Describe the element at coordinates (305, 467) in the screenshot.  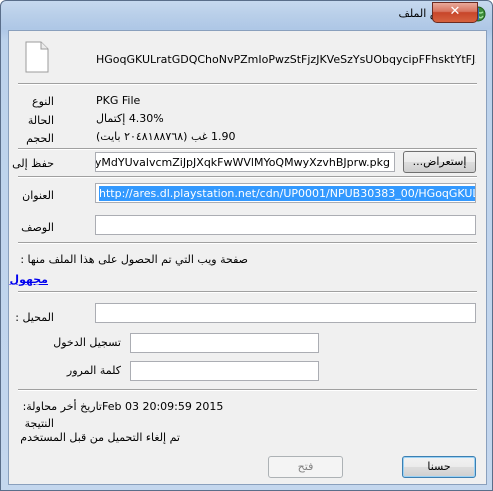
I see `open-button: فتح` at that location.